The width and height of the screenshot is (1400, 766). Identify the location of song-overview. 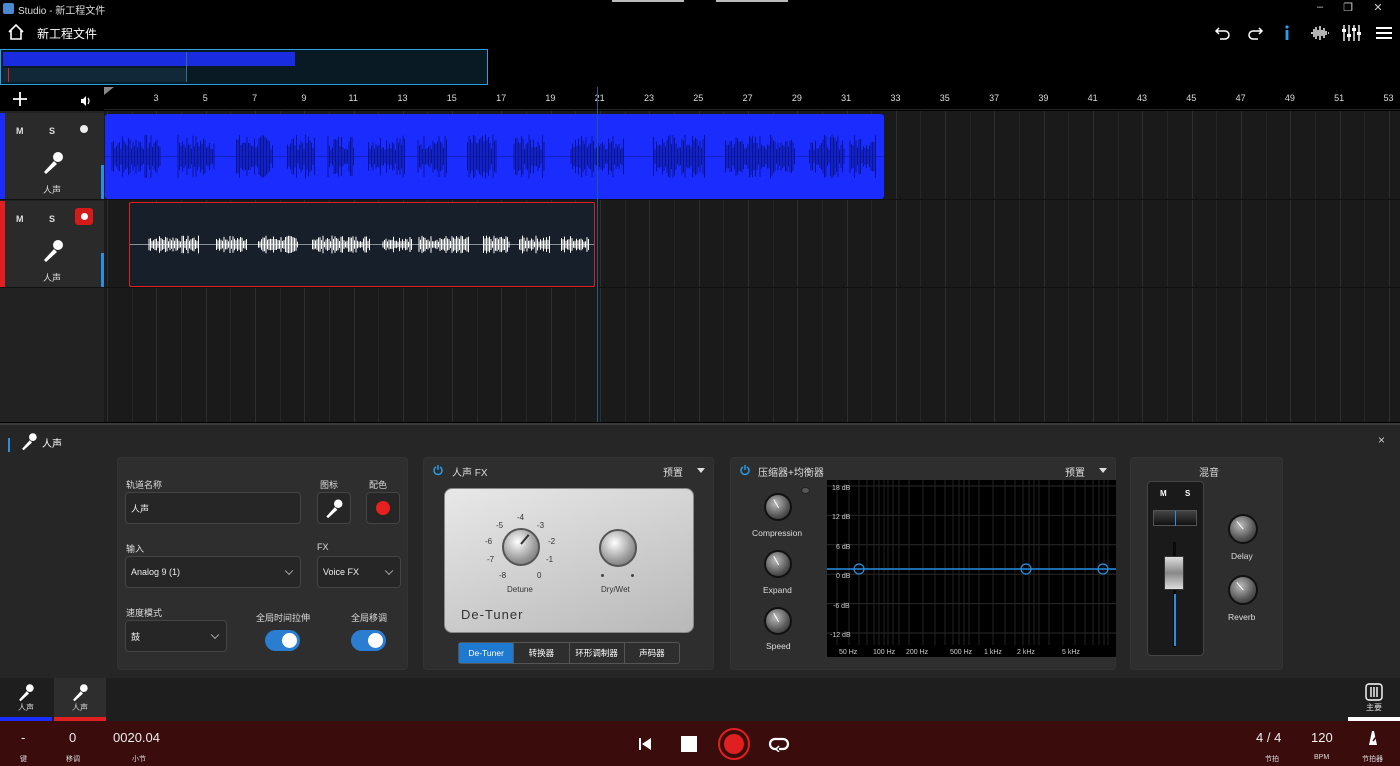
(244, 67).